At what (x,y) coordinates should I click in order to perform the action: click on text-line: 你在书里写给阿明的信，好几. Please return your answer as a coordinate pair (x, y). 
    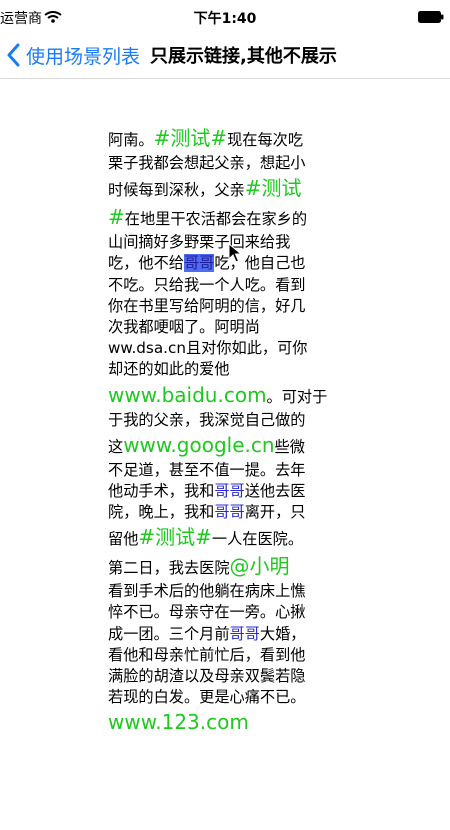
    Looking at the image, I should click on (213, 306).